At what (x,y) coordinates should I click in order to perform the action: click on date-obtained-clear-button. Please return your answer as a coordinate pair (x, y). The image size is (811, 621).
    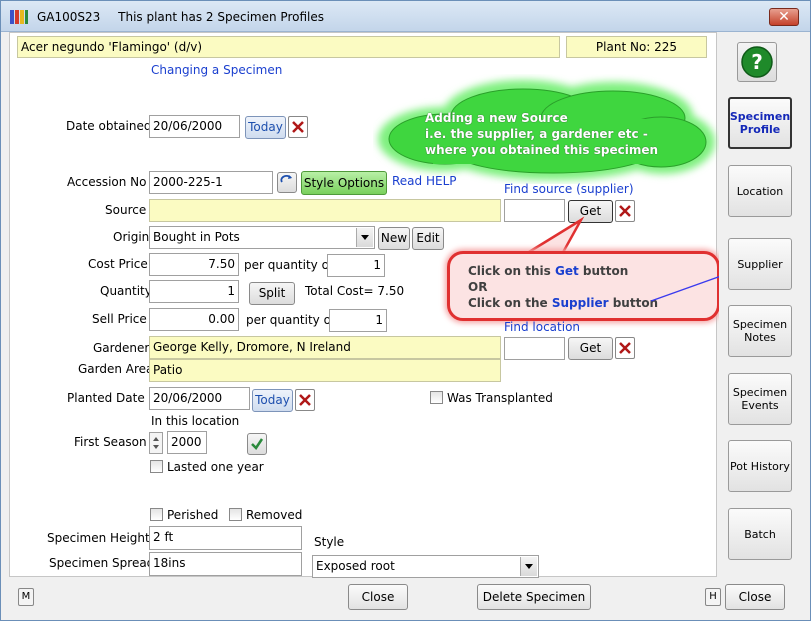
    Looking at the image, I should click on (298, 127).